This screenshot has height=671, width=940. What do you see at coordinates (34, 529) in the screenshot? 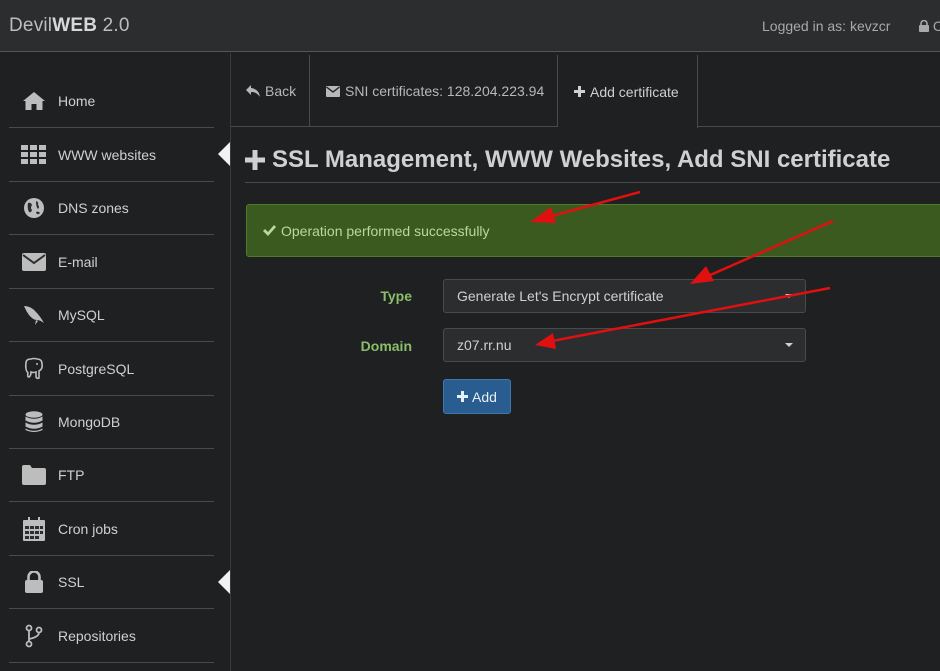
I see `calendar-icon` at bounding box center [34, 529].